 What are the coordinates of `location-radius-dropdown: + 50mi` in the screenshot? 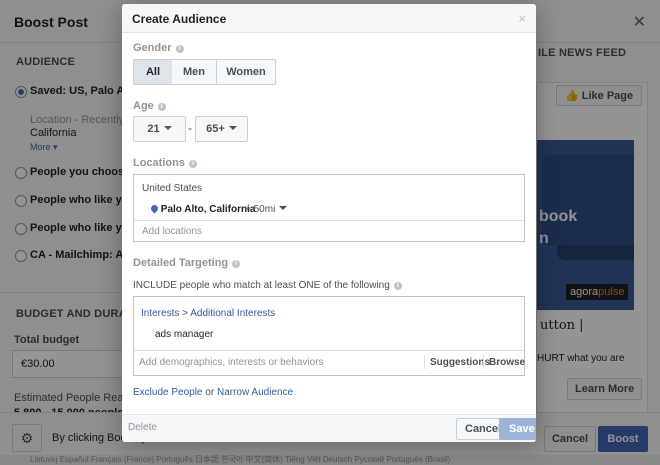 It's located at (266, 209).